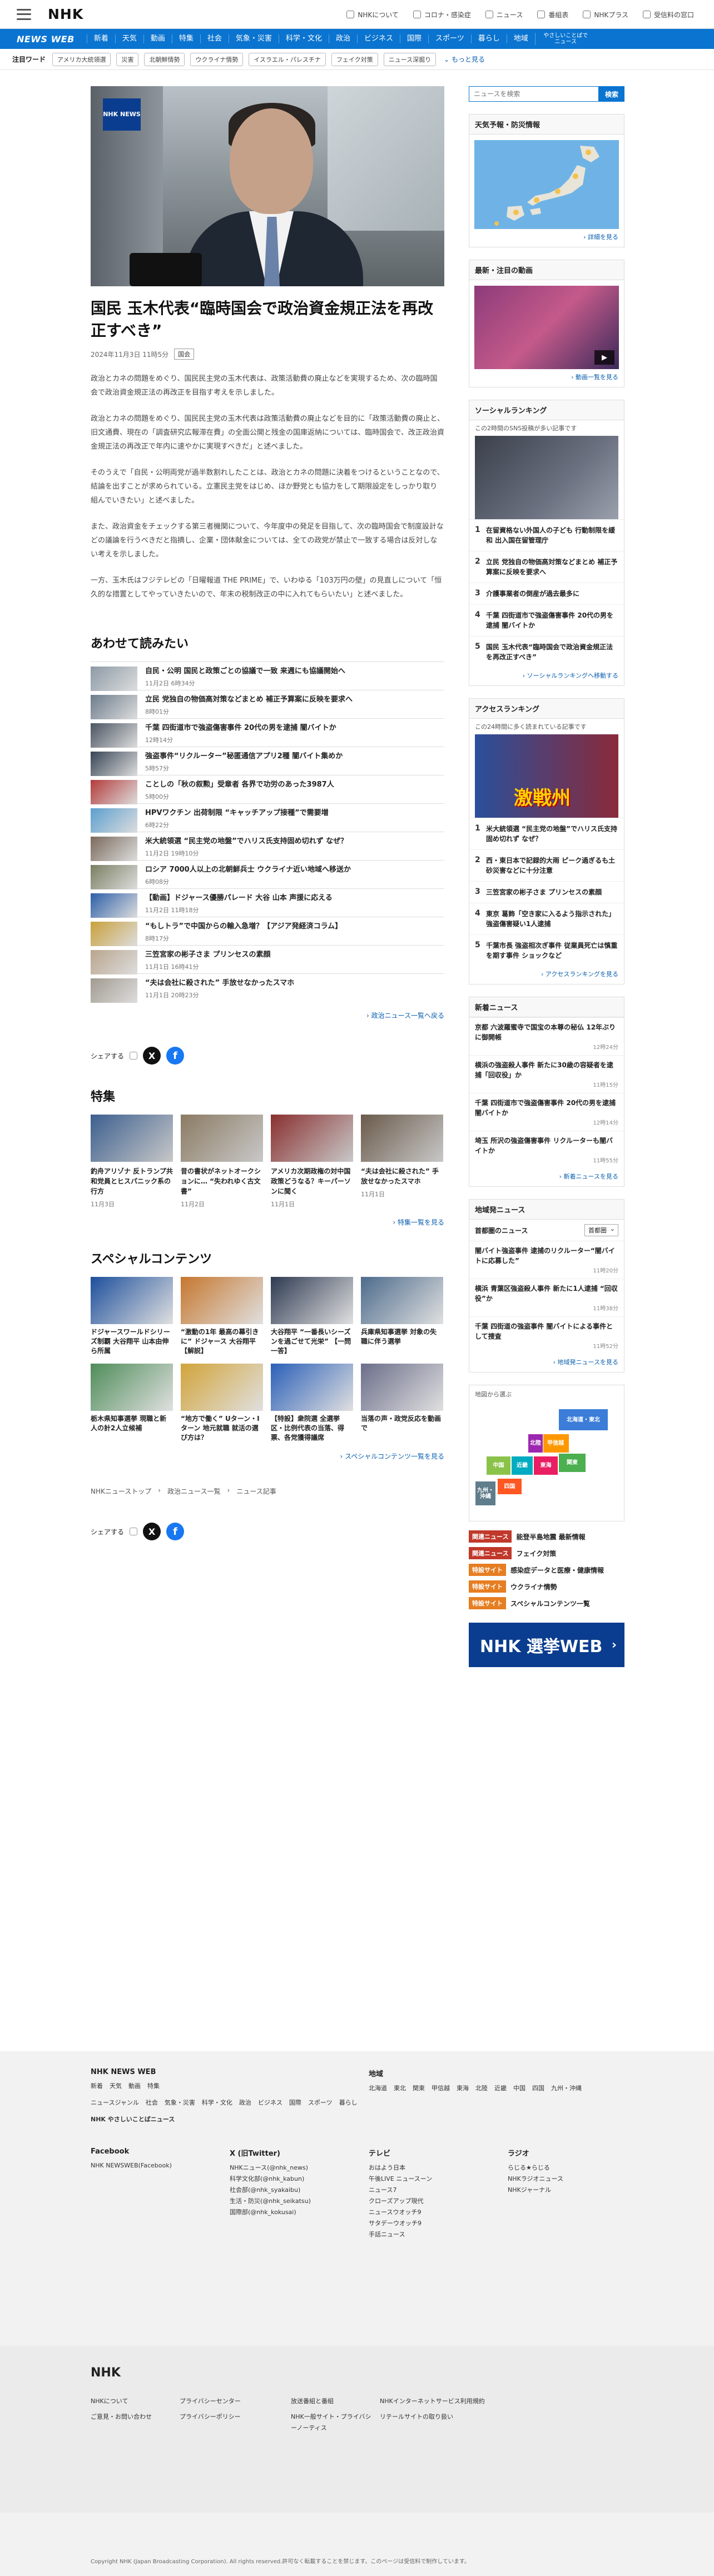  What do you see at coordinates (546, 972) in the screenshot?
I see `access-more-link: › アクセスランキングを見る` at bounding box center [546, 972].